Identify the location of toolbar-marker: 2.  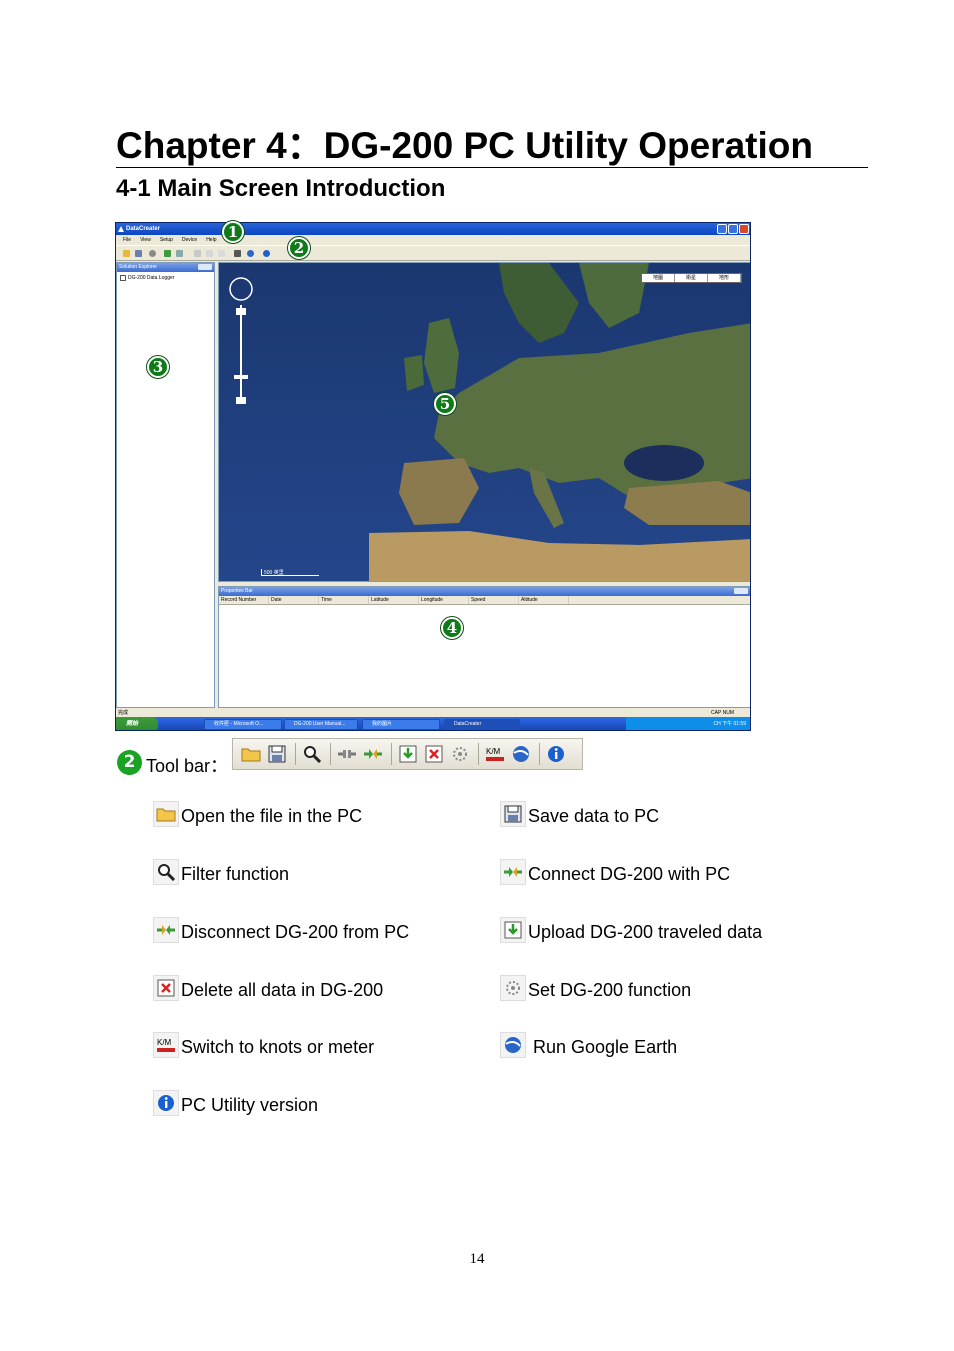
(129, 762).